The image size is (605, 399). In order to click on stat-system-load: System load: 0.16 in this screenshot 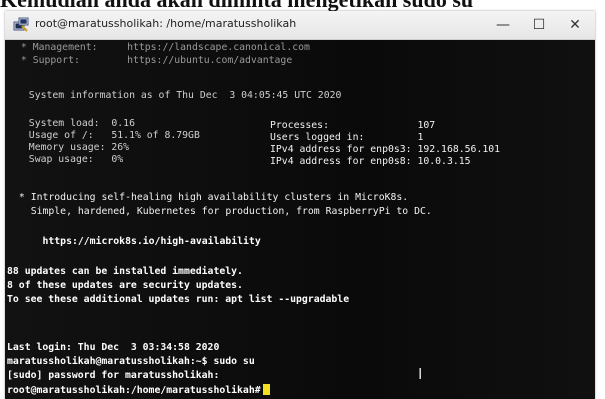, I will do `click(76, 123)`.